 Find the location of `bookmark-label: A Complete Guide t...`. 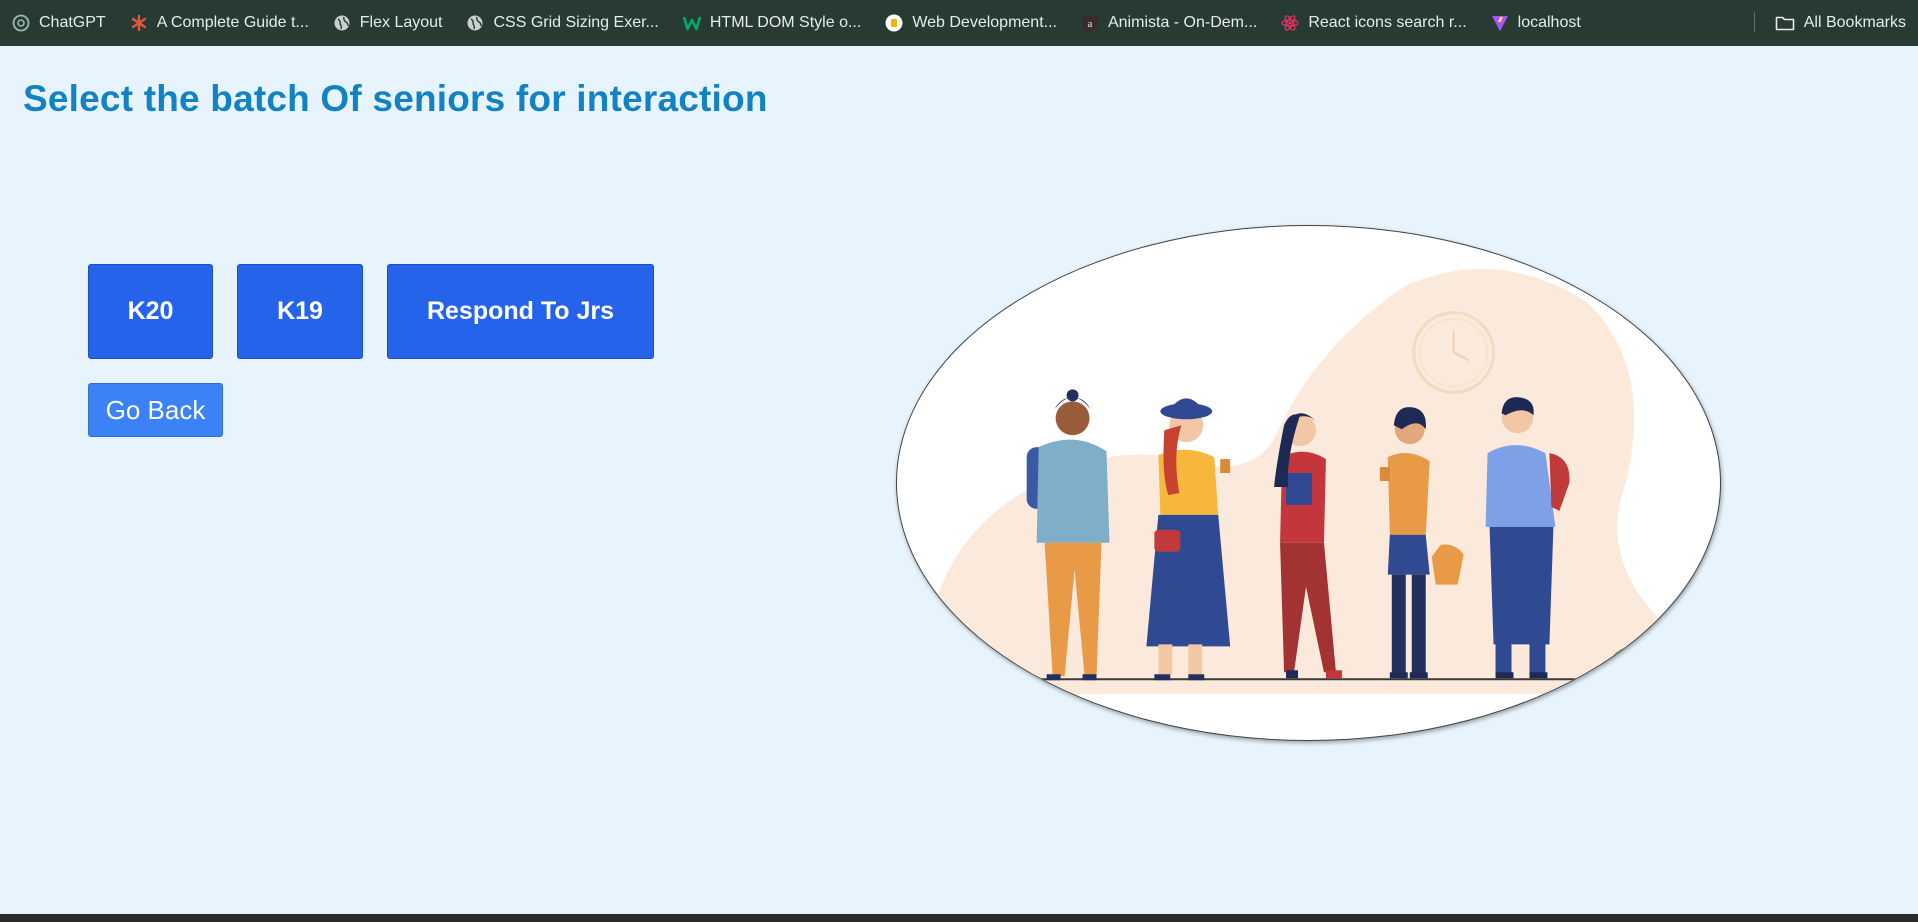

bookmark-label: A Complete Guide t... is located at coordinates (232, 22).